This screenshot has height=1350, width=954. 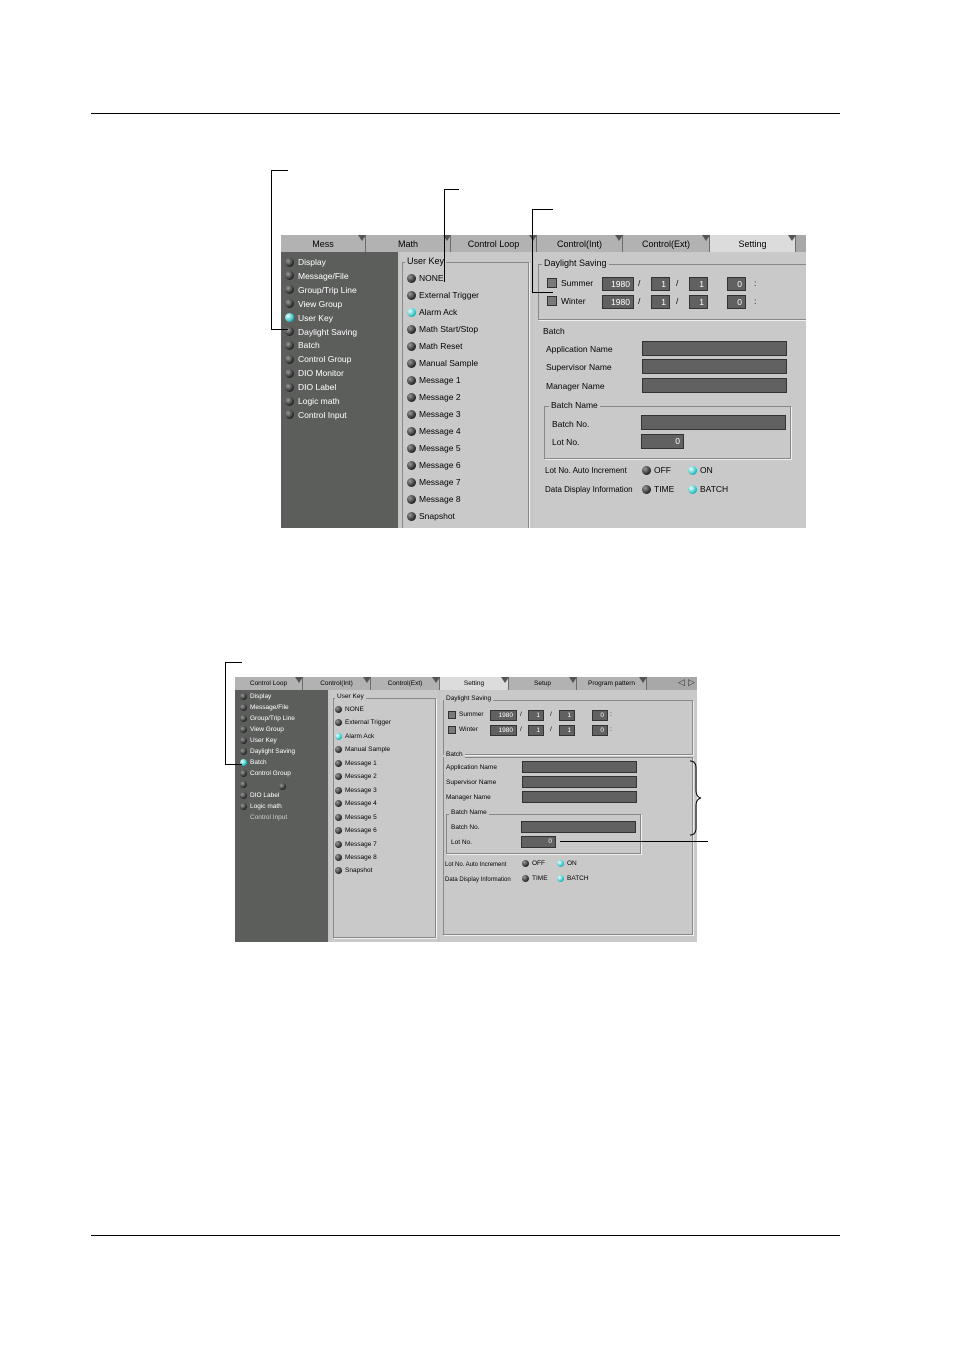 I want to click on batch-no-field, so click(x=713, y=422).